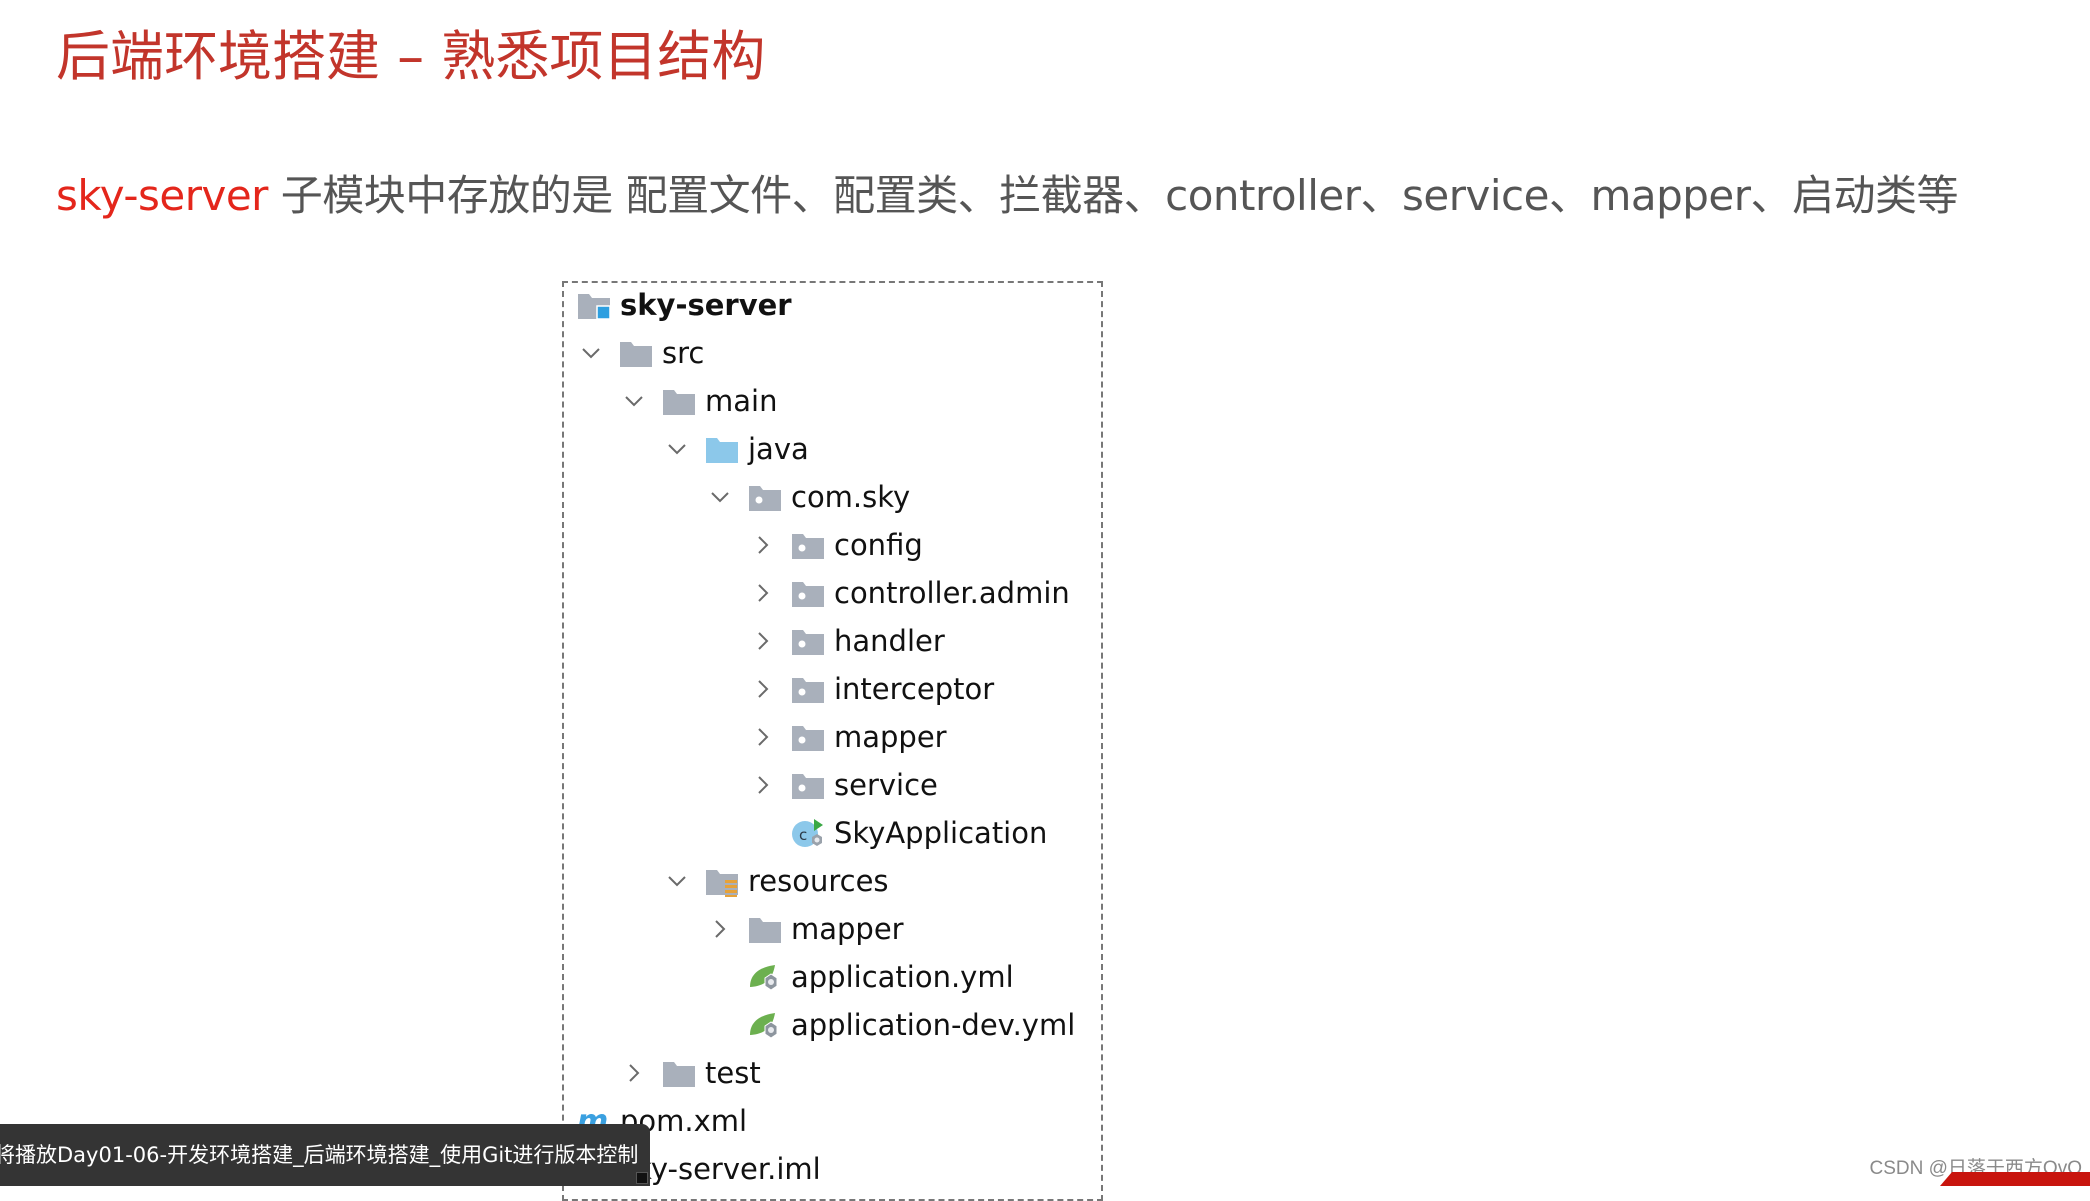  I want to click on tree-item-sky-server: sky-server, so click(663, 305).